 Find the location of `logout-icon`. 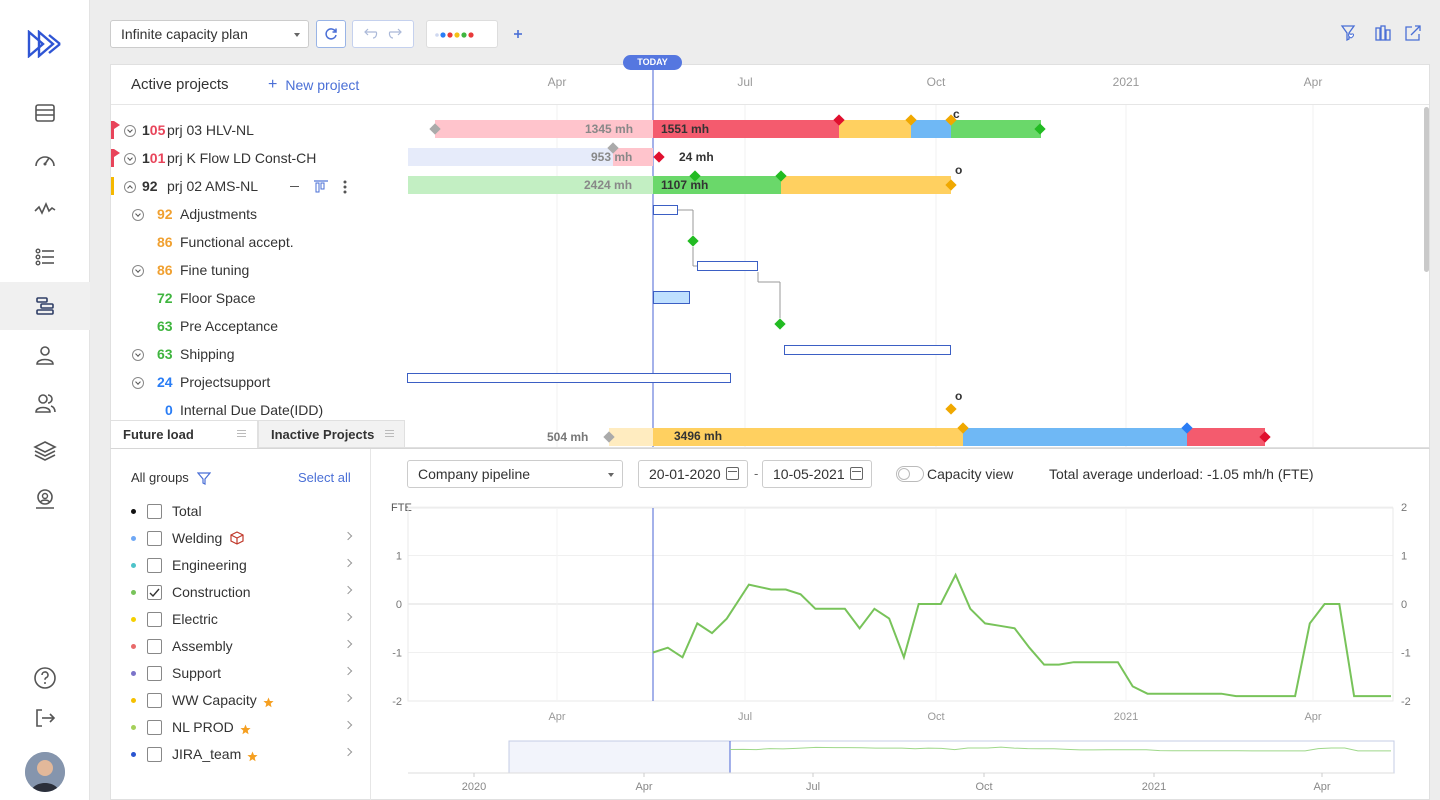

logout-icon is located at coordinates (45, 718).